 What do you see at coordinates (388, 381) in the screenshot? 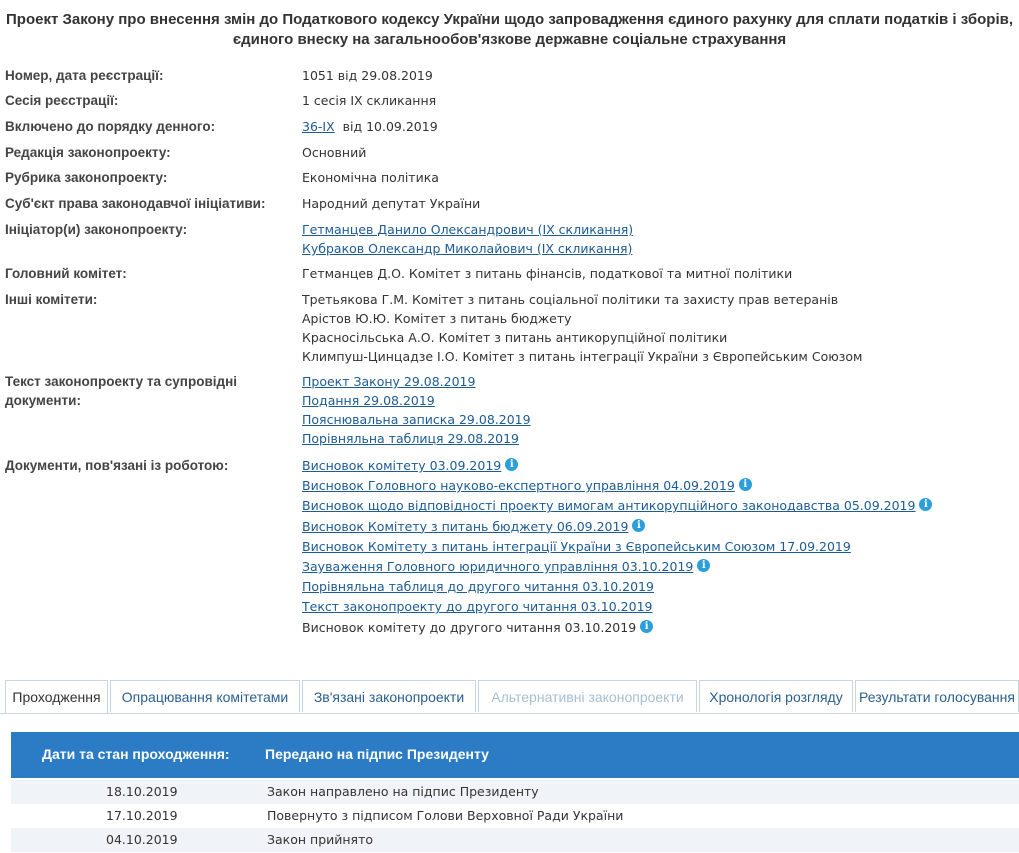
I see `text-doc-link: Проект Закону 29.08.2019` at bounding box center [388, 381].